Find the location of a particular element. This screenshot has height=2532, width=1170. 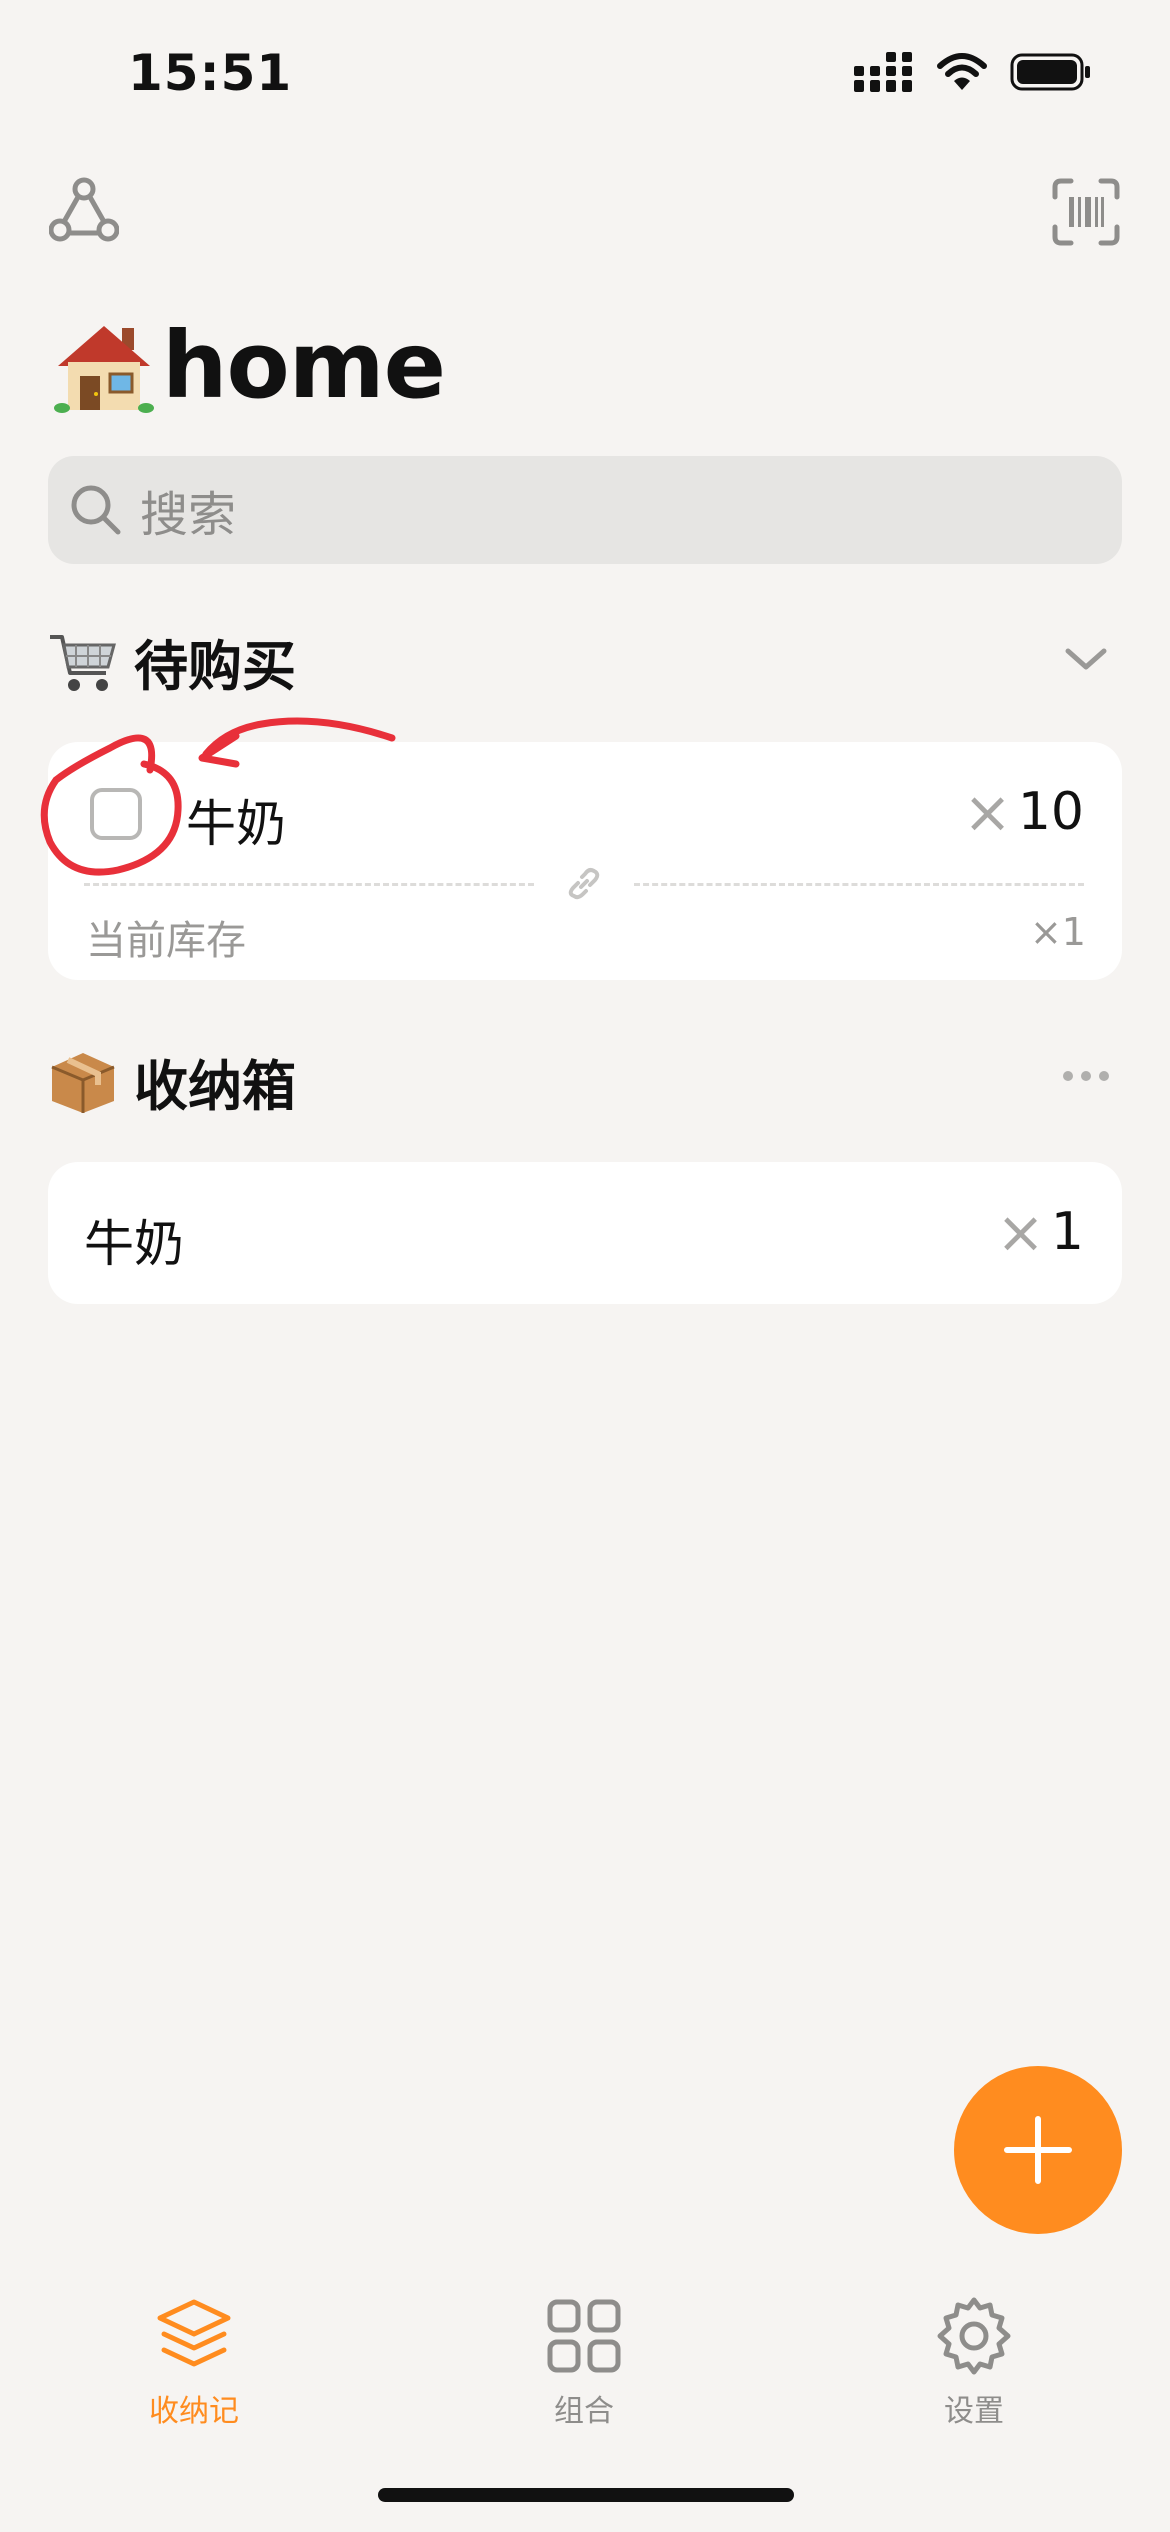

search-input: 搜索 is located at coordinates (188, 510).